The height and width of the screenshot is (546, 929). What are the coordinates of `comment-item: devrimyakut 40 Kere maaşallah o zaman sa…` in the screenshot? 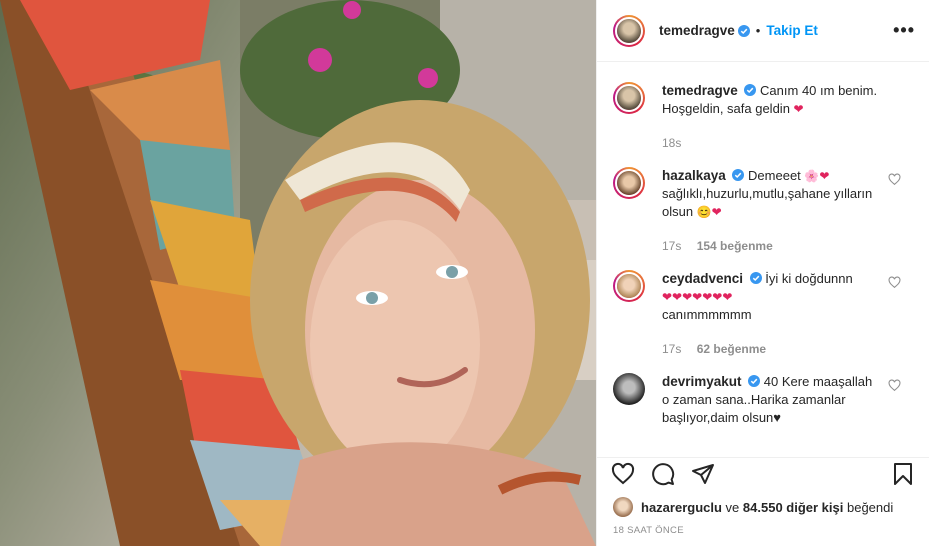 It's located at (763, 400).